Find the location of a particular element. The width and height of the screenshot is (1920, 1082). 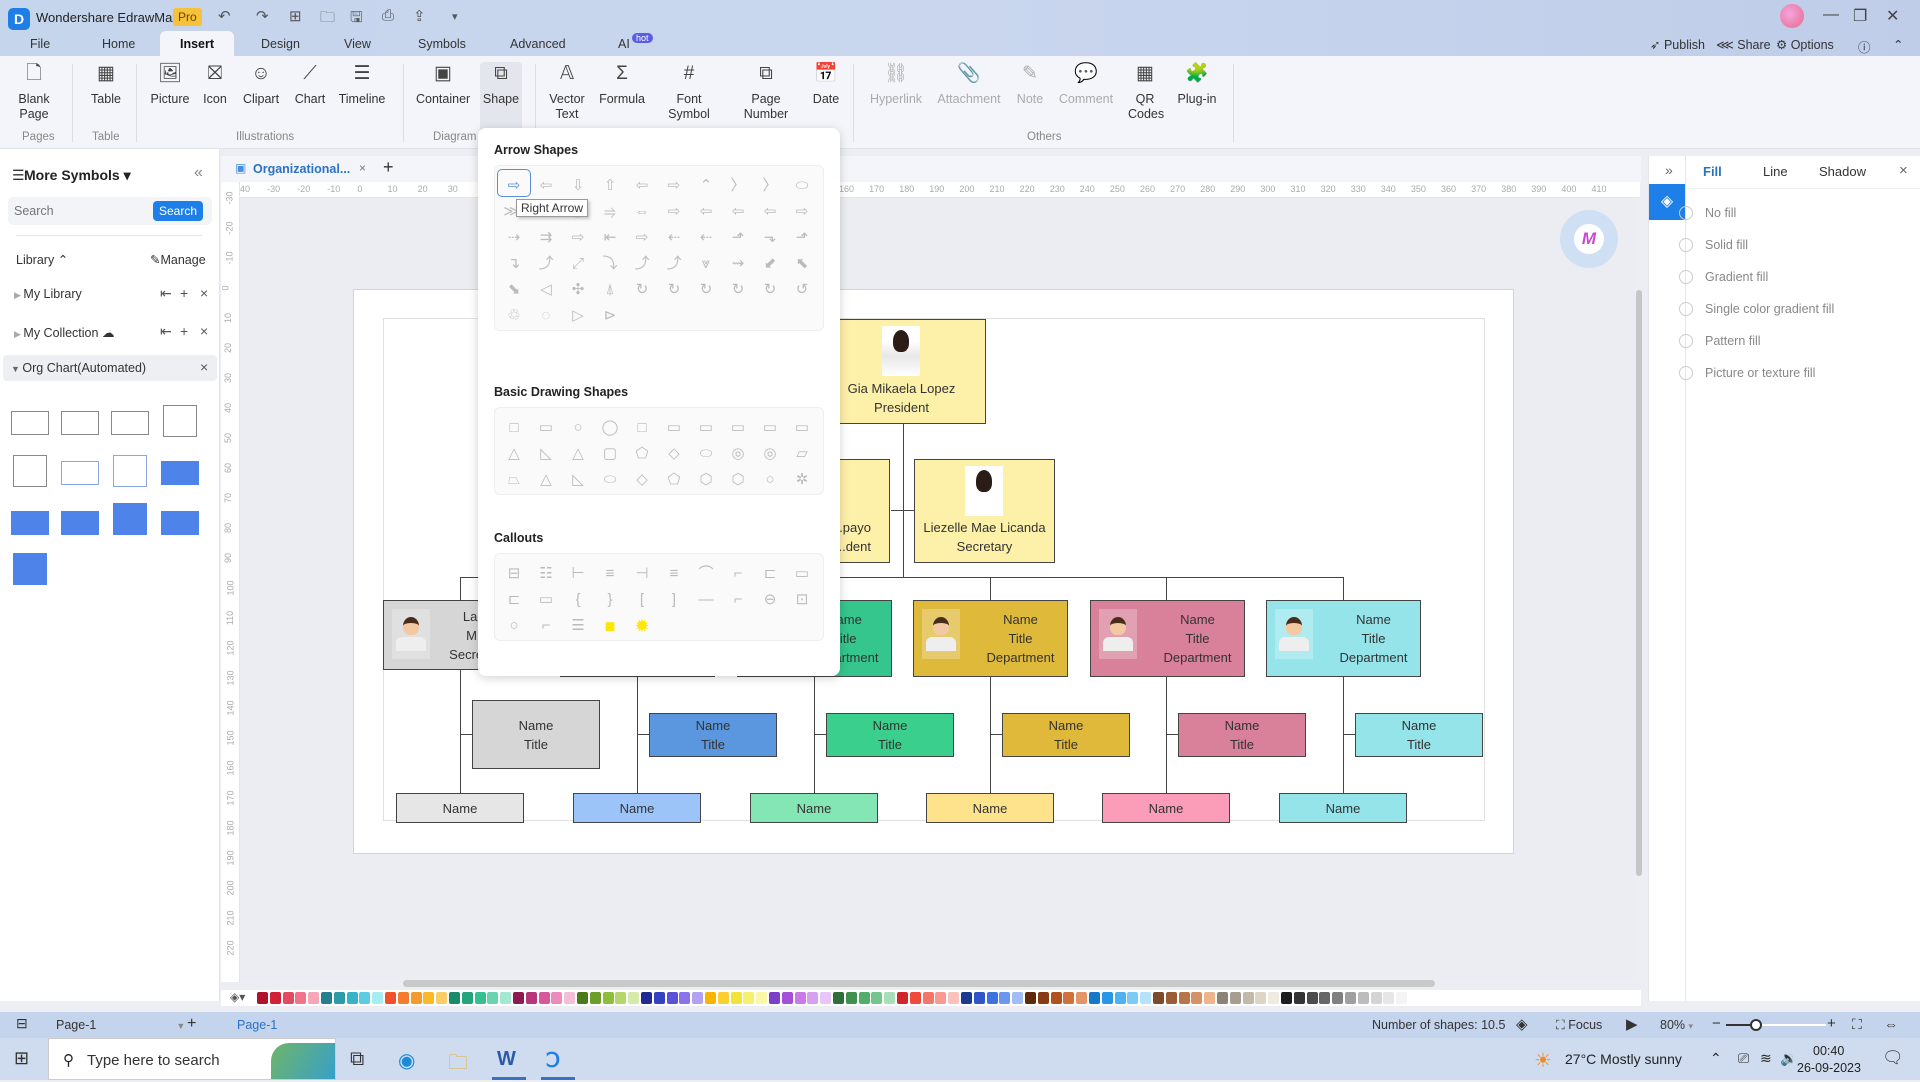

basic-shape-icon: □ is located at coordinates (514, 425).